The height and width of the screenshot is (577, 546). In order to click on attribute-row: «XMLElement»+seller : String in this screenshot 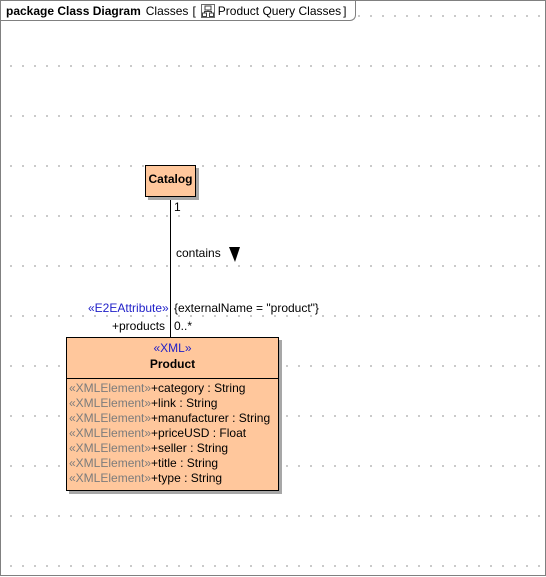, I will do `click(173, 448)`.